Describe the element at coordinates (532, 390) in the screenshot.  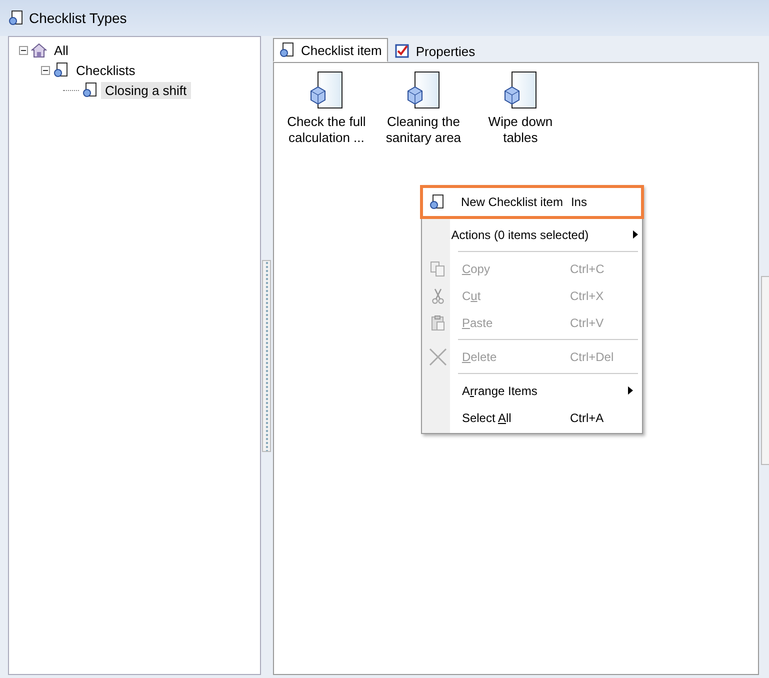
I see `menu-item: Arrange Items` at that location.